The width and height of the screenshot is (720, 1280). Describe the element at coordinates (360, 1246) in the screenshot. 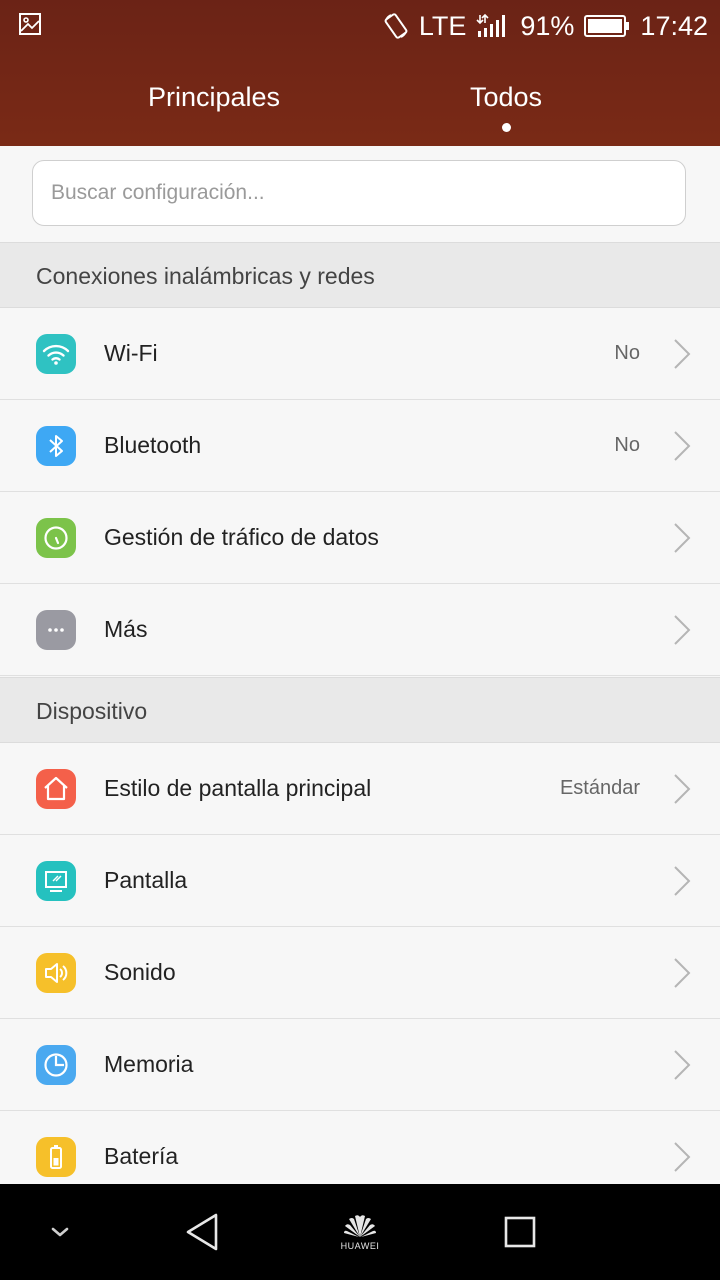

I see `brand-label: HUAWEI` at that location.